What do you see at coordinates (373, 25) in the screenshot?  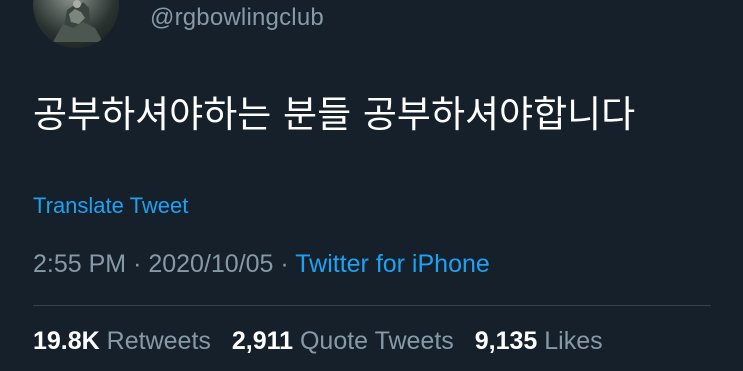 I see `tweet-author: @rgbowlingclub` at bounding box center [373, 25].